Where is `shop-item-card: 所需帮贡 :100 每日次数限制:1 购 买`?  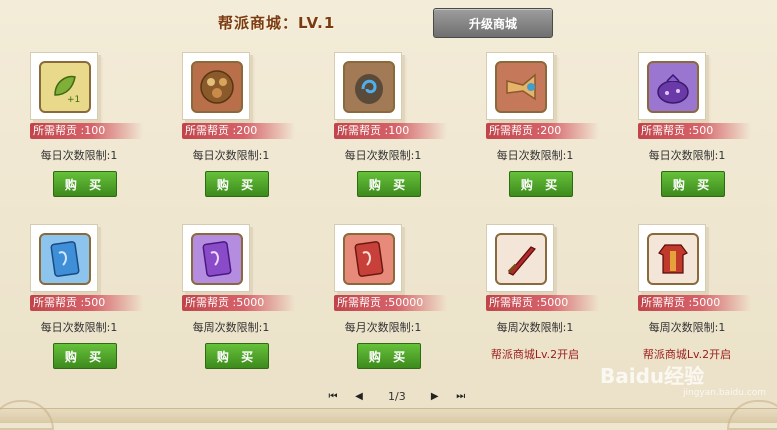
shop-item-card: 所需帮贡 :100 每日次数限制:1 购 买 is located at coordinates (385, 127).